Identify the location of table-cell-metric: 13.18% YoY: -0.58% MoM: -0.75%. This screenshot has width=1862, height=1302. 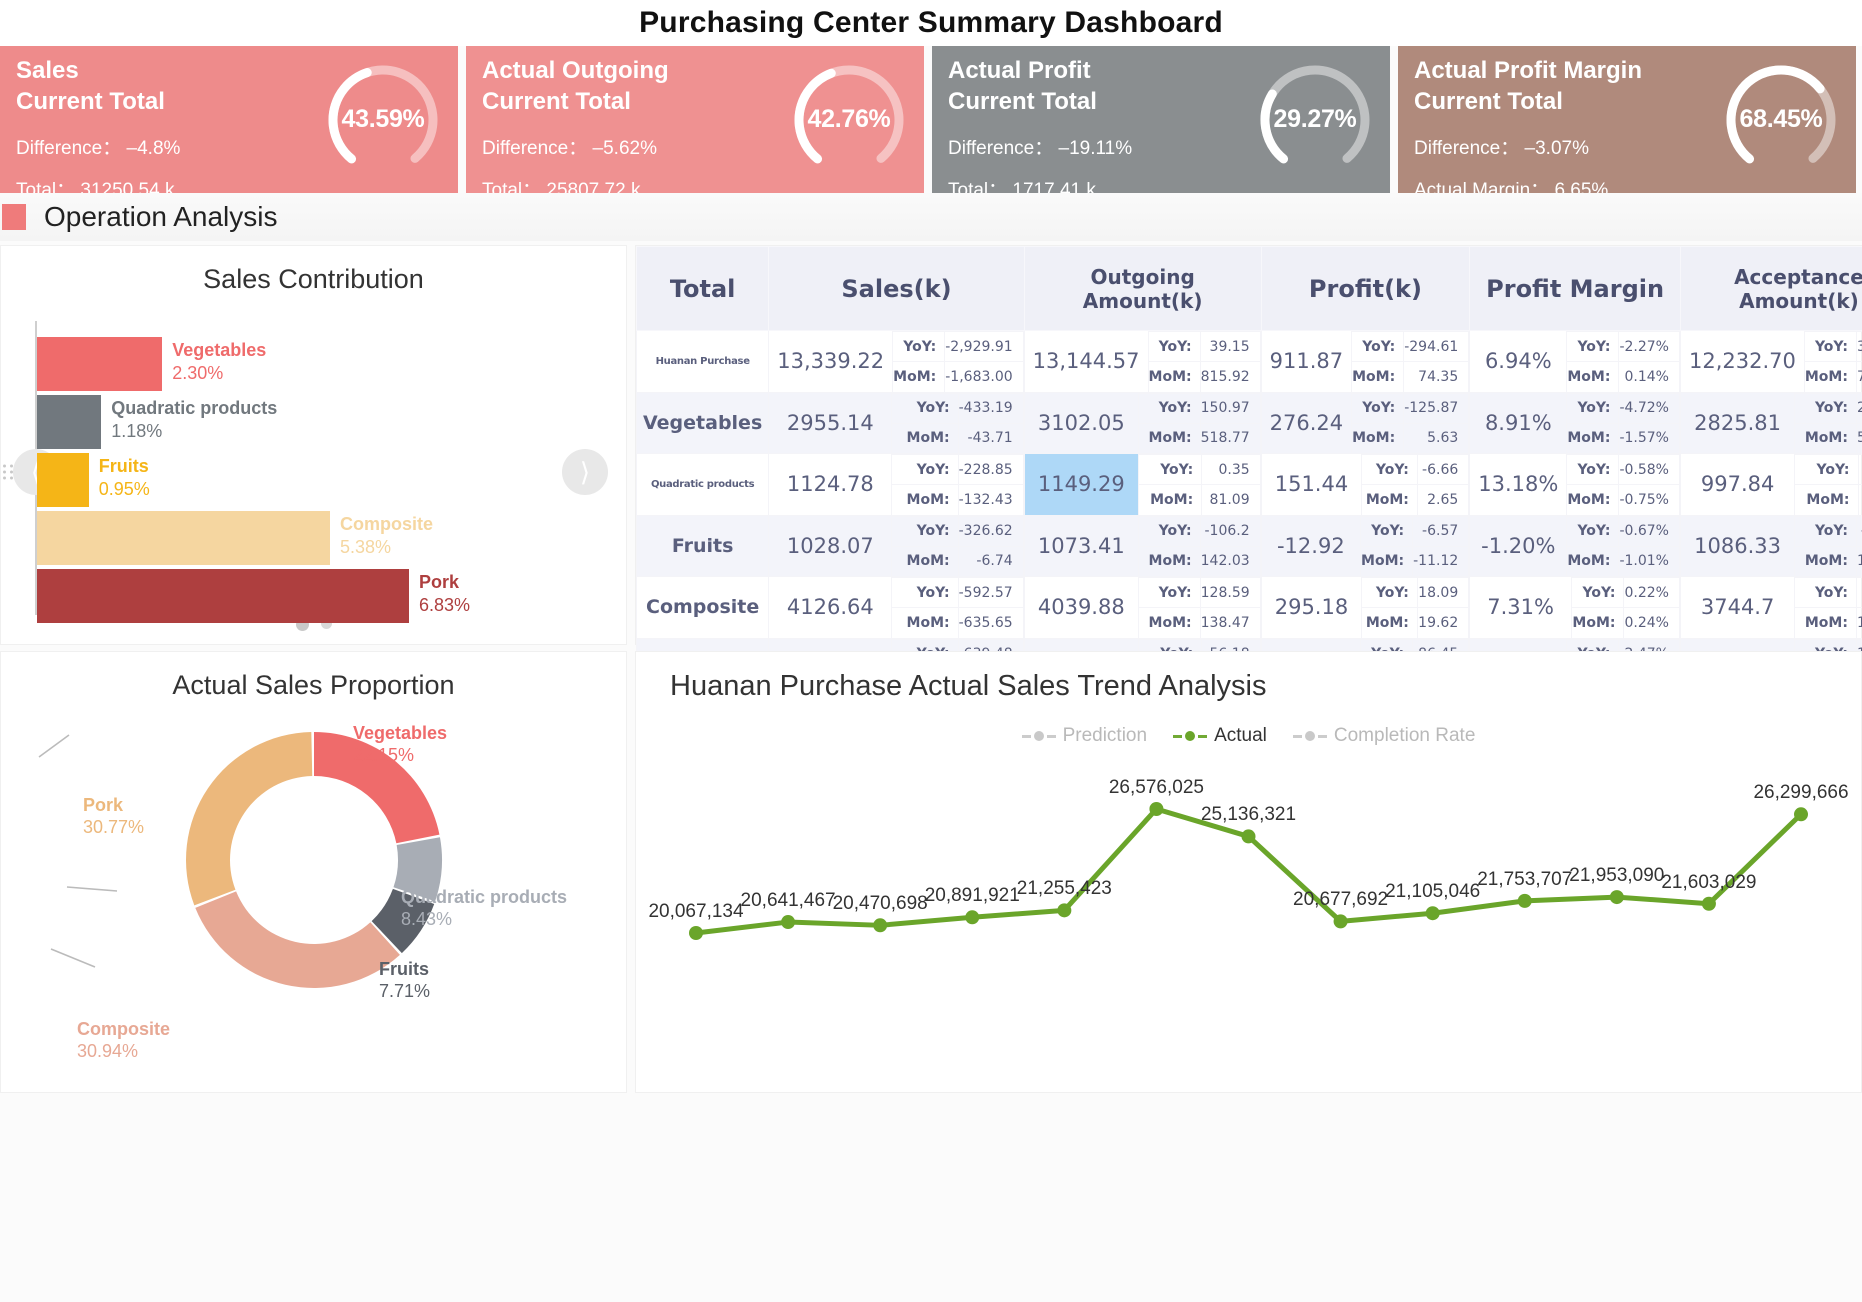
(1575, 484).